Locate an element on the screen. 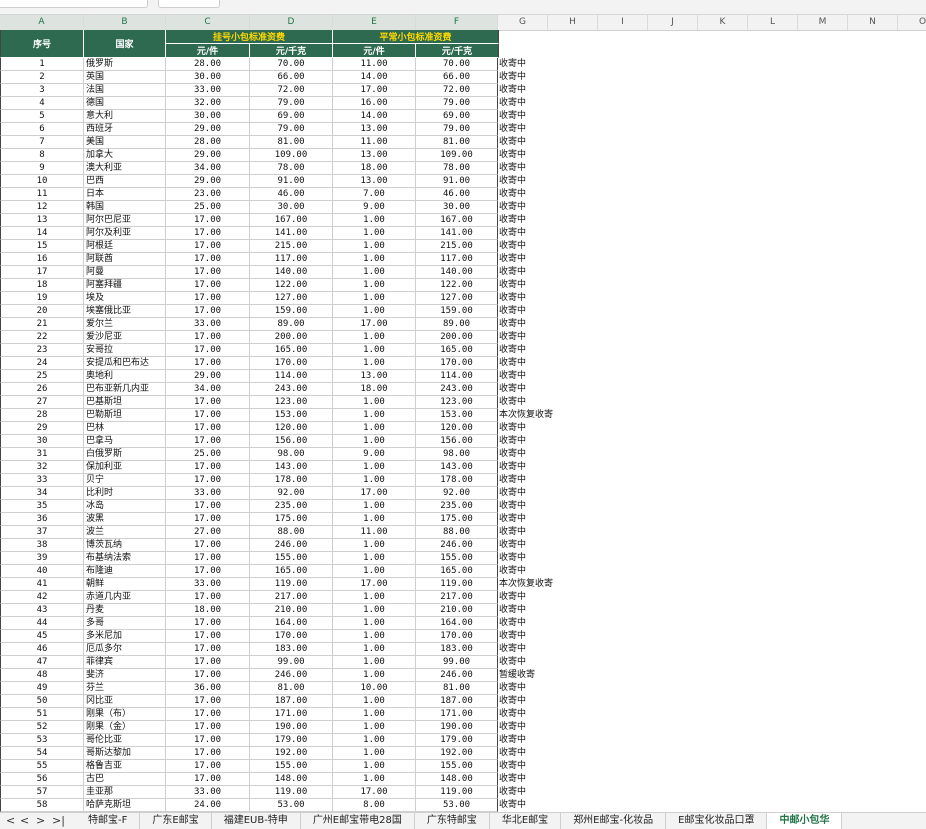 The image size is (926, 829). seq-cell: 42 is located at coordinates (42, 597).